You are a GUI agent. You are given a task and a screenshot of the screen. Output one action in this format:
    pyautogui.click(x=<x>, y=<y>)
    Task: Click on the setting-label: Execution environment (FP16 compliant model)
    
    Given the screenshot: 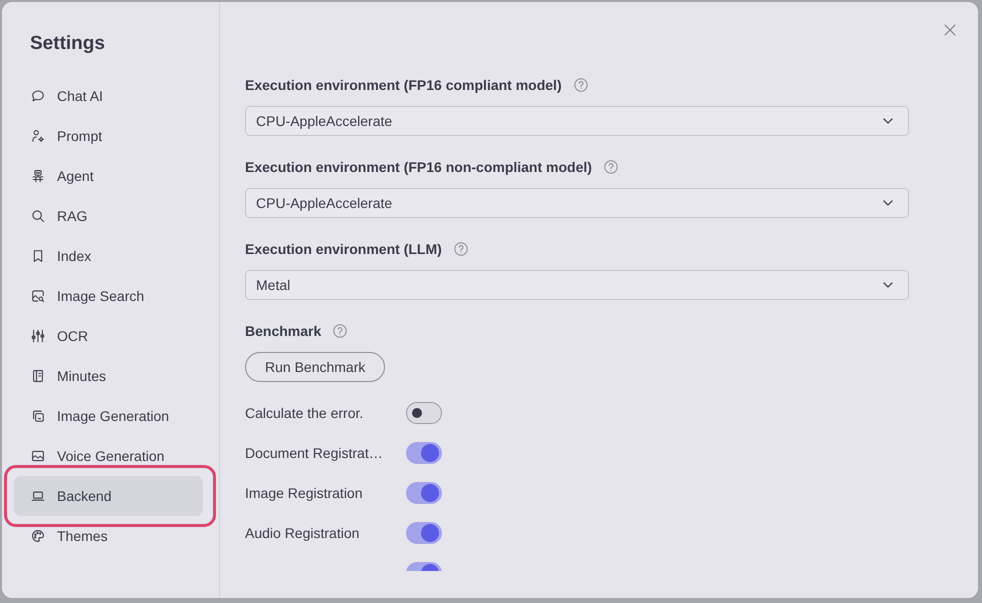 What is the action you would take?
    pyautogui.click(x=403, y=85)
    